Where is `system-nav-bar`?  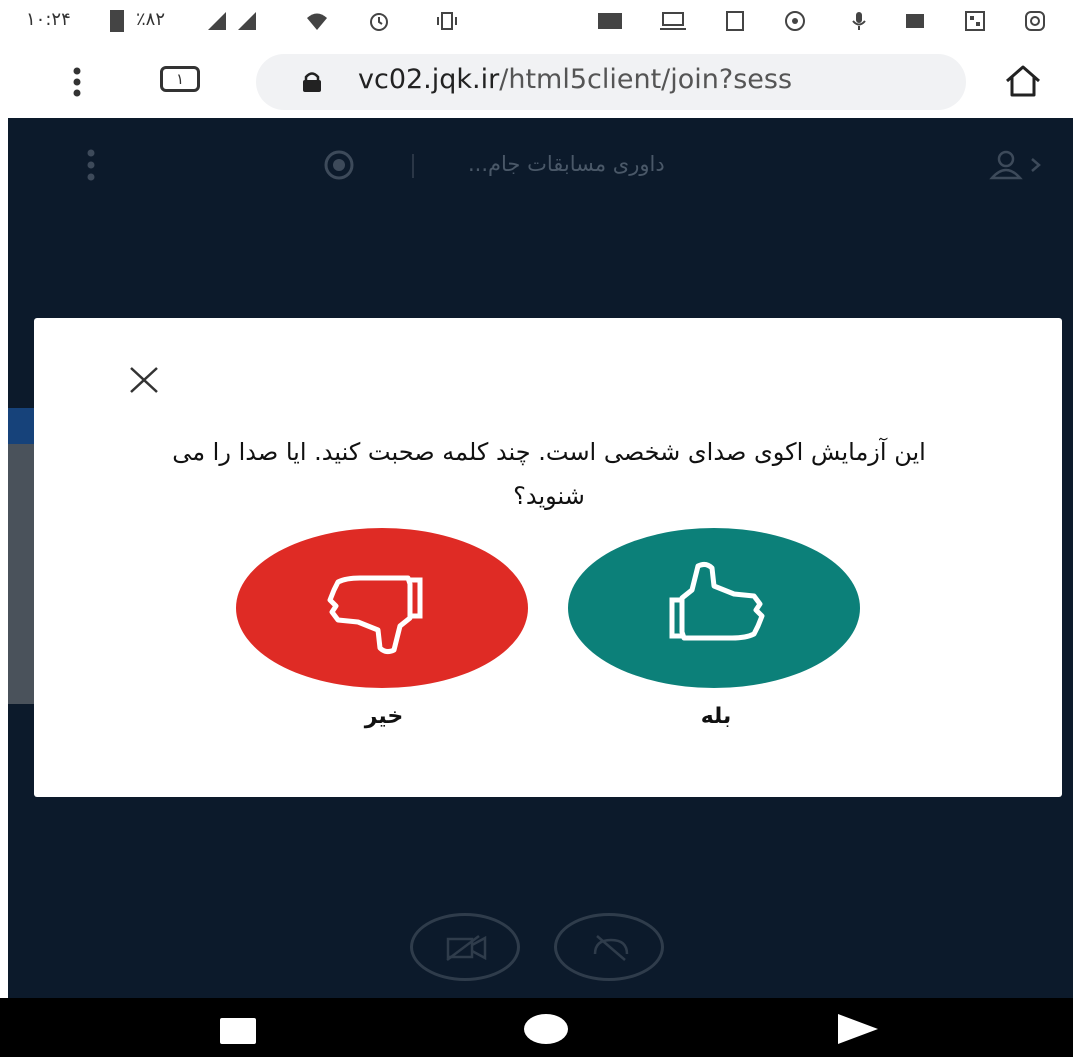
system-nav-bar is located at coordinates (536, 1027).